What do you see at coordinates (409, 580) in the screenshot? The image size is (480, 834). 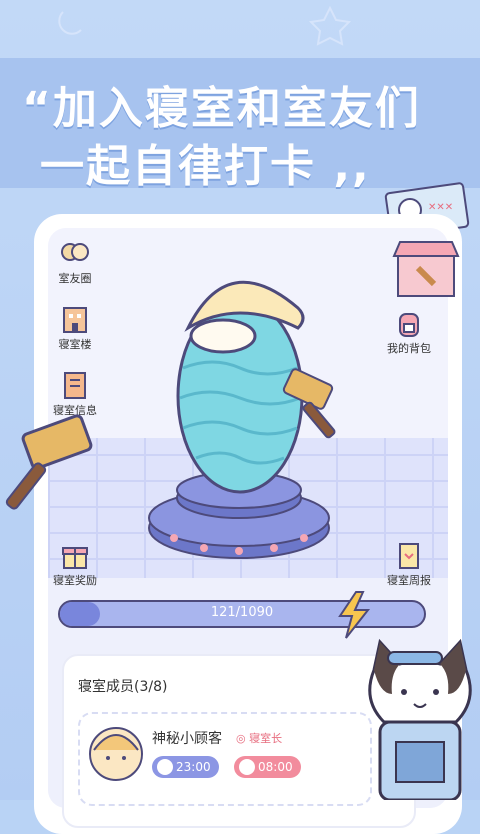 I see `dorm-weekly-report-label: 寝室周报` at bounding box center [409, 580].